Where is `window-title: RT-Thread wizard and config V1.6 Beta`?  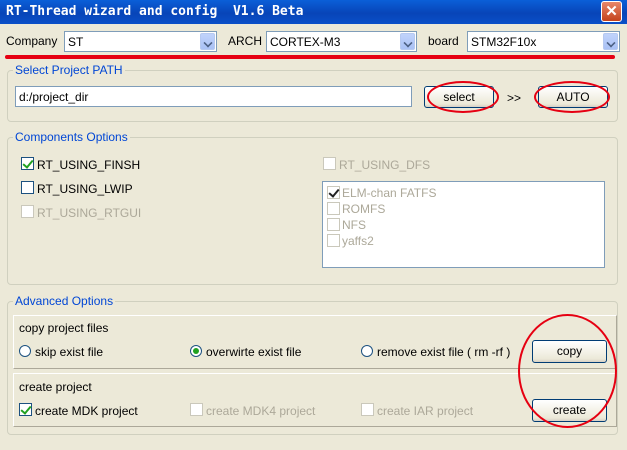 window-title: RT-Thread wizard and config V1.6 Beta is located at coordinates (155, 11).